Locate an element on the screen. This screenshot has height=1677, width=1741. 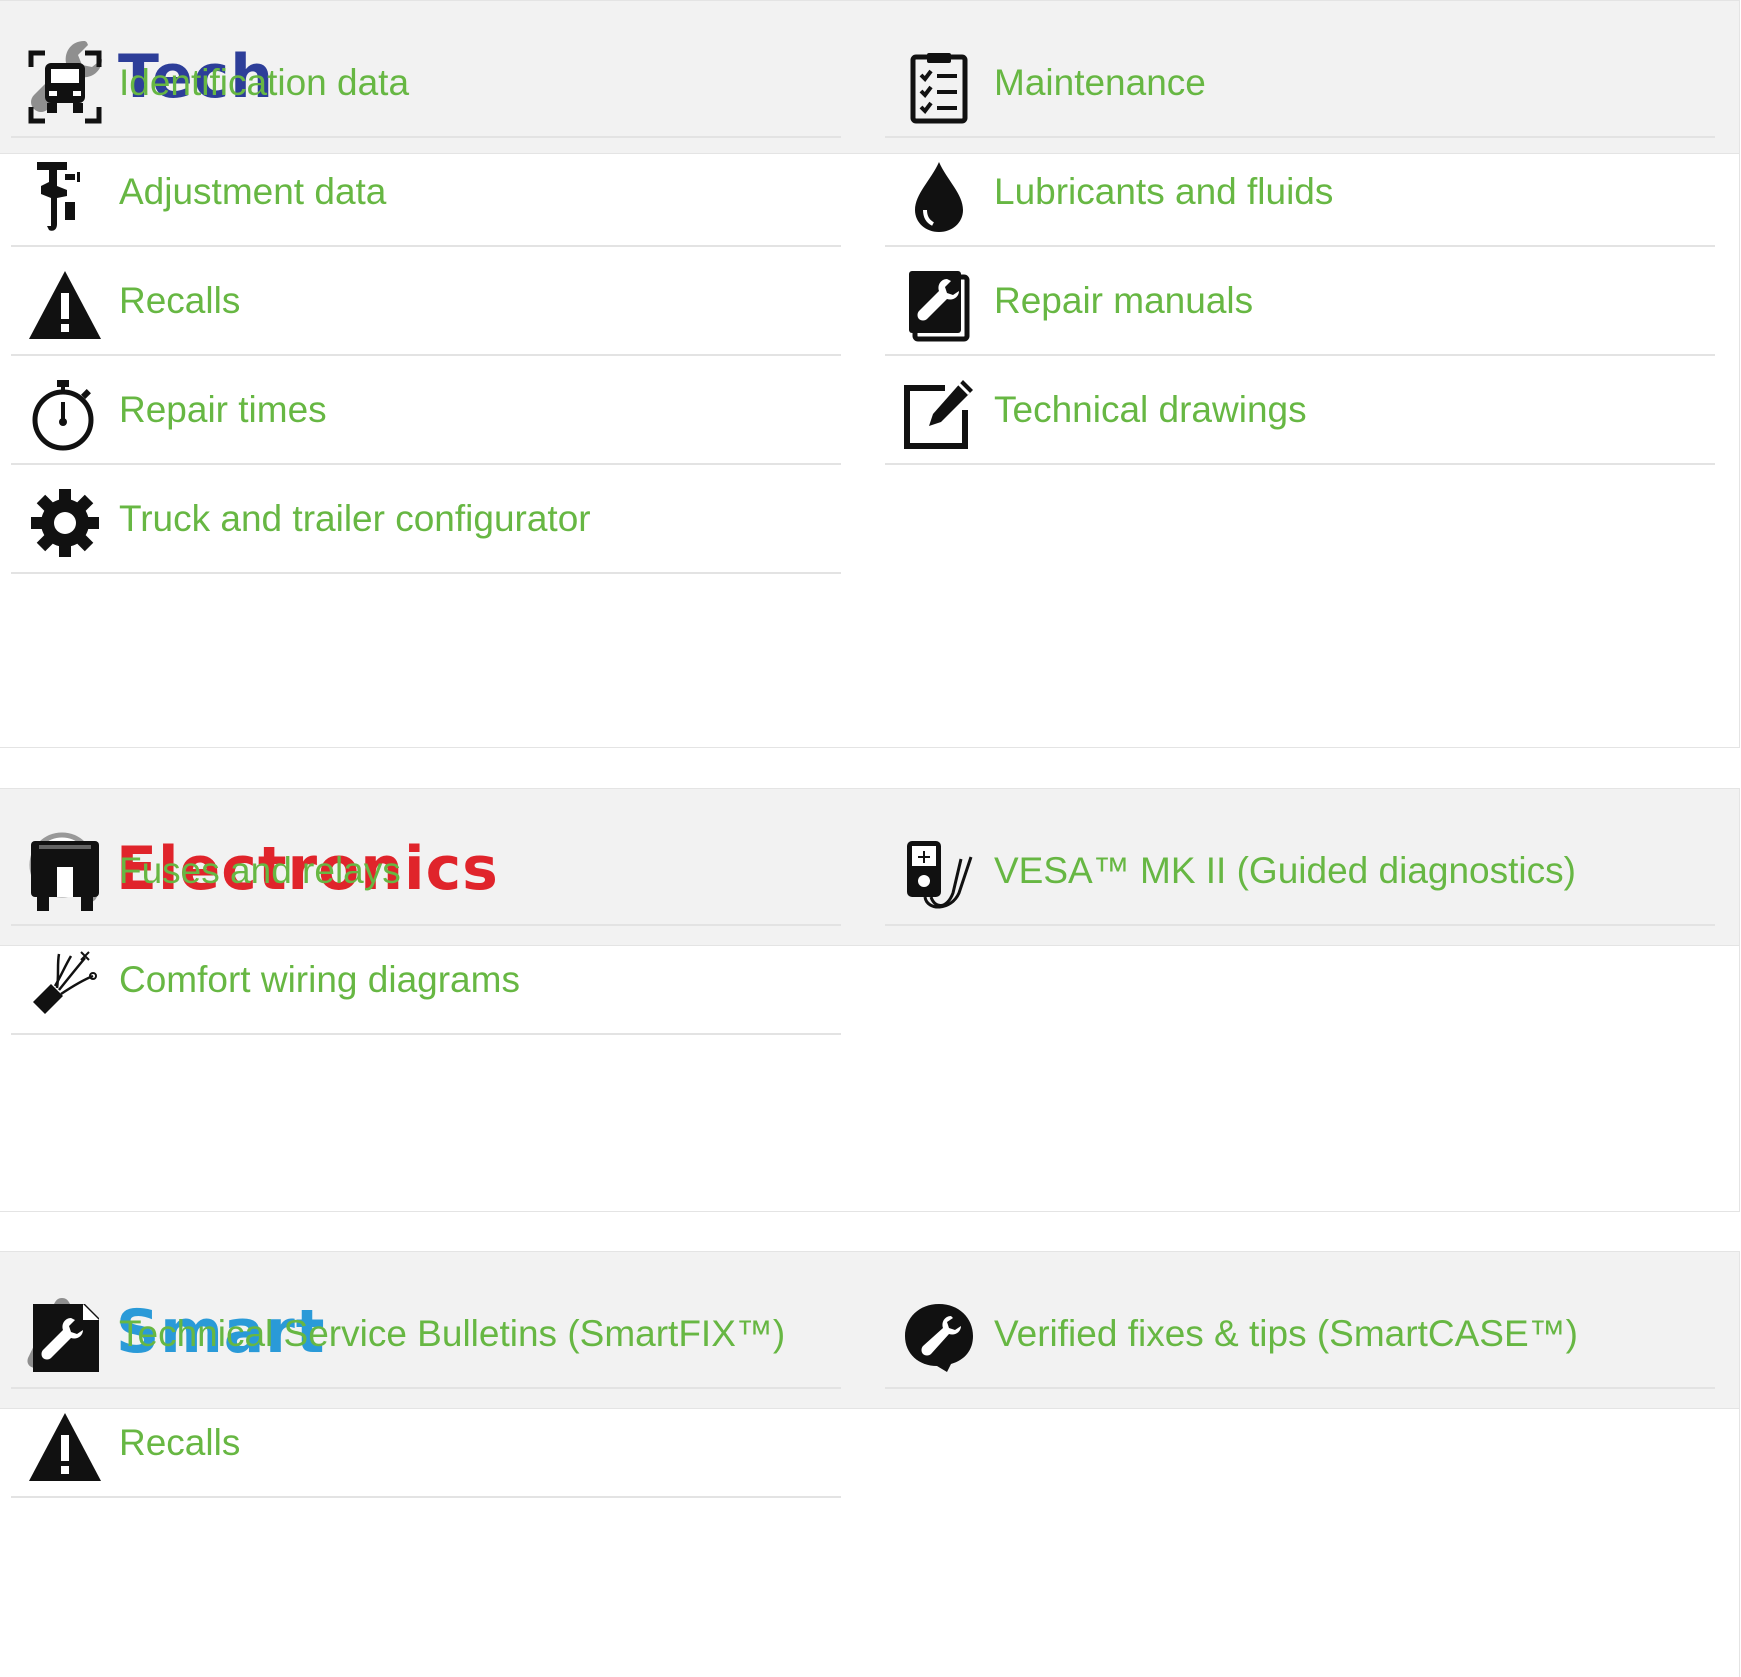
menu-item-adjustment-data: Adjustment data is located at coordinates (426, 192).